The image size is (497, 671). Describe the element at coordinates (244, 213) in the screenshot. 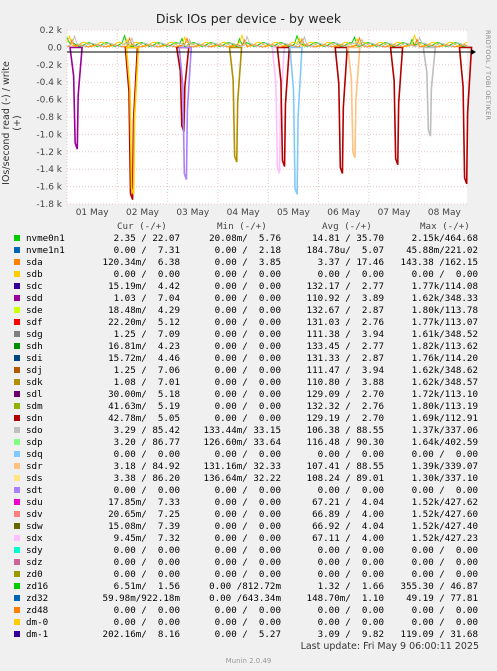

I see `x-tick-label: 04 May` at that location.